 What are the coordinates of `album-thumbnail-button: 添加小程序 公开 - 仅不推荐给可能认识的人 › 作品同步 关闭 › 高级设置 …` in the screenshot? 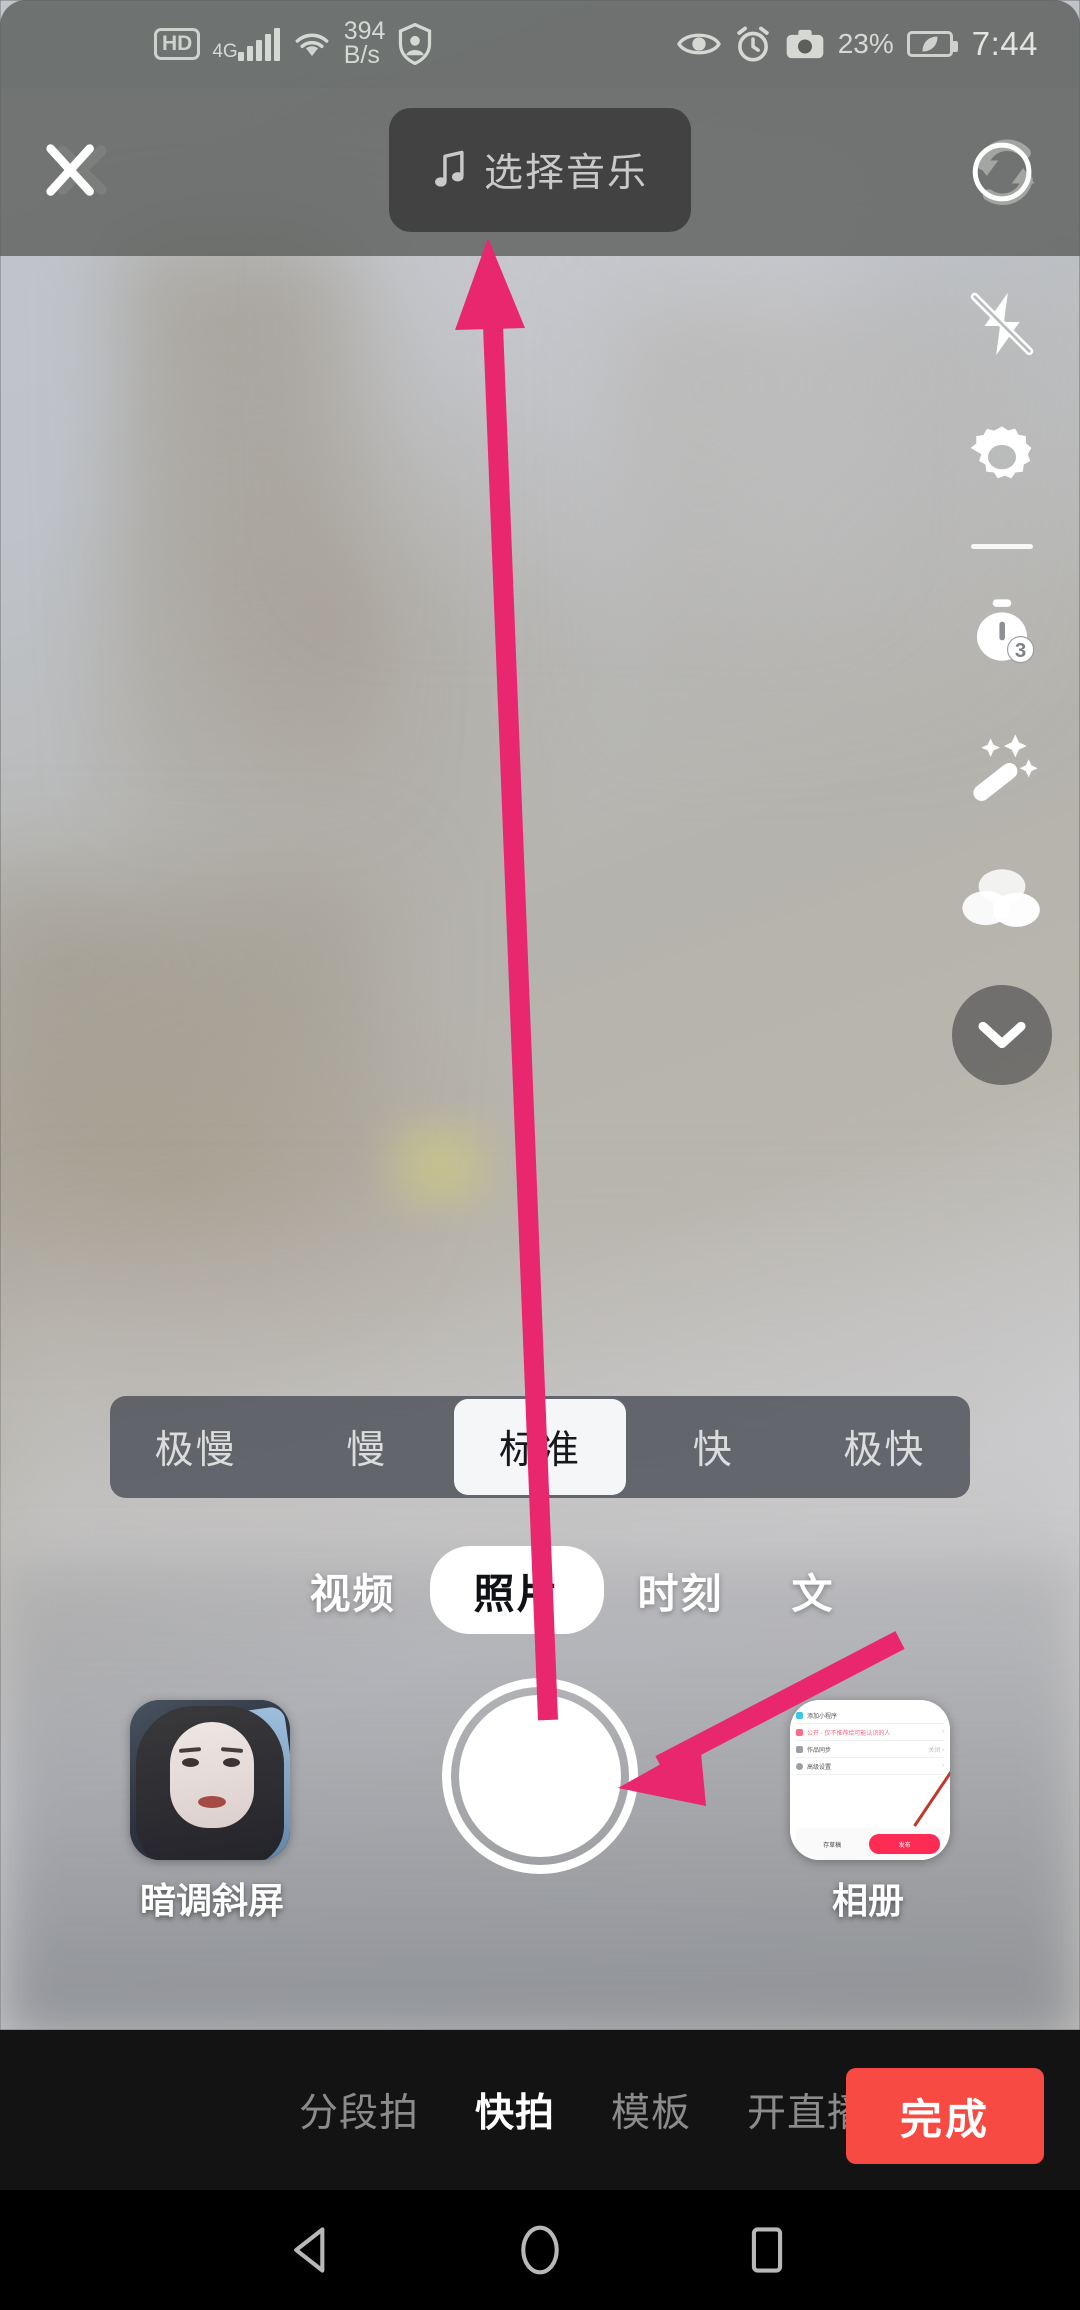 It's located at (870, 1780).